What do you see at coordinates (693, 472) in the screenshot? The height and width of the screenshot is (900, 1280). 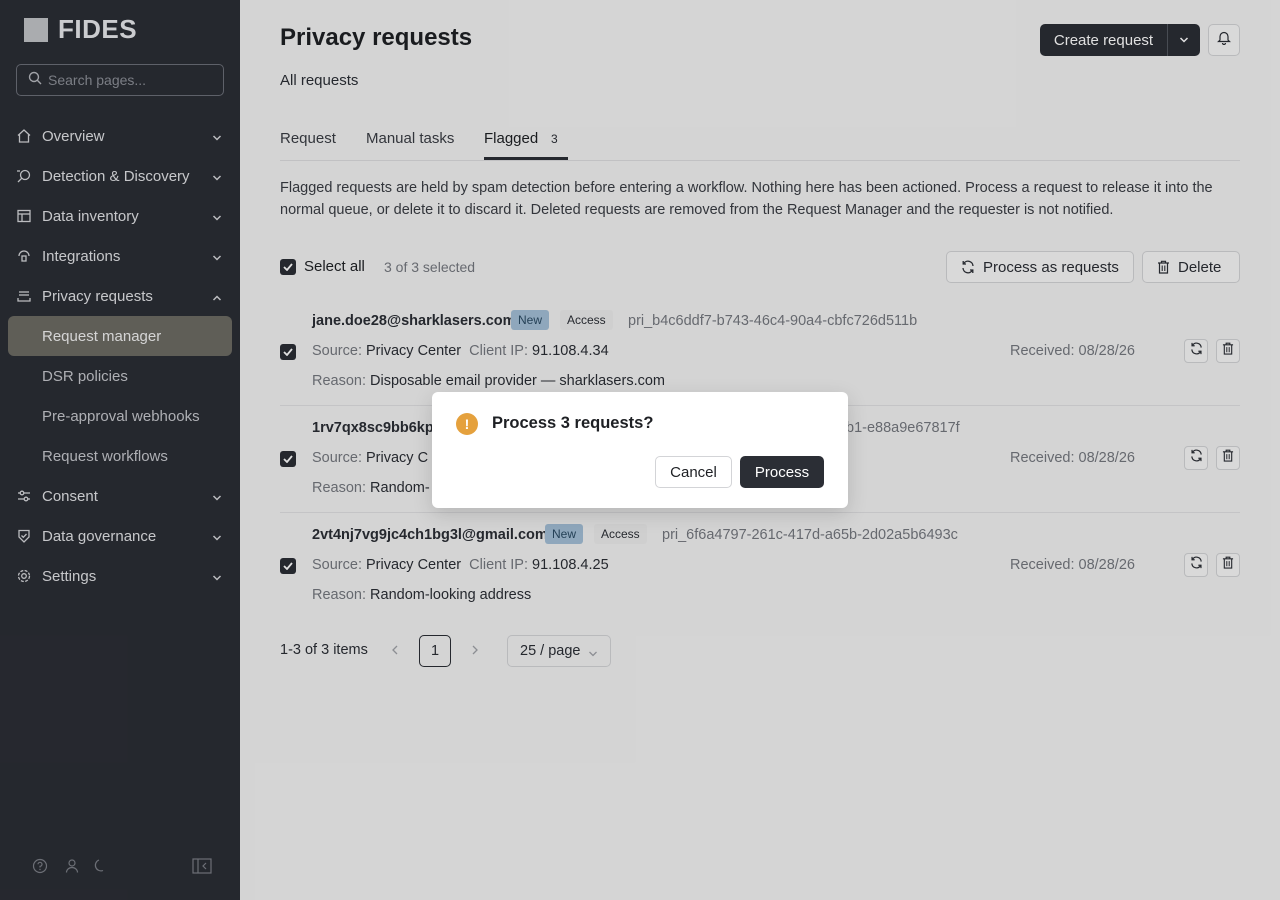 I see `cancel-button: Cancel` at bounding box center [693, 472].